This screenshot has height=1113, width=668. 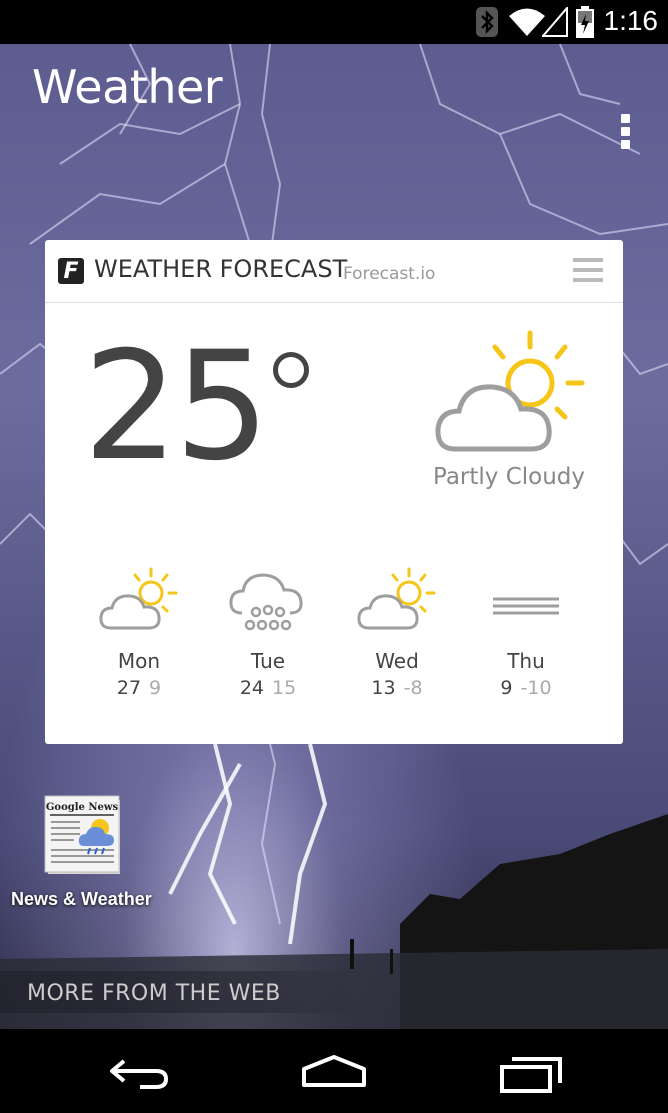 I want to click on forecast-day-temps: 13 -8, so click(x=397, y=688).